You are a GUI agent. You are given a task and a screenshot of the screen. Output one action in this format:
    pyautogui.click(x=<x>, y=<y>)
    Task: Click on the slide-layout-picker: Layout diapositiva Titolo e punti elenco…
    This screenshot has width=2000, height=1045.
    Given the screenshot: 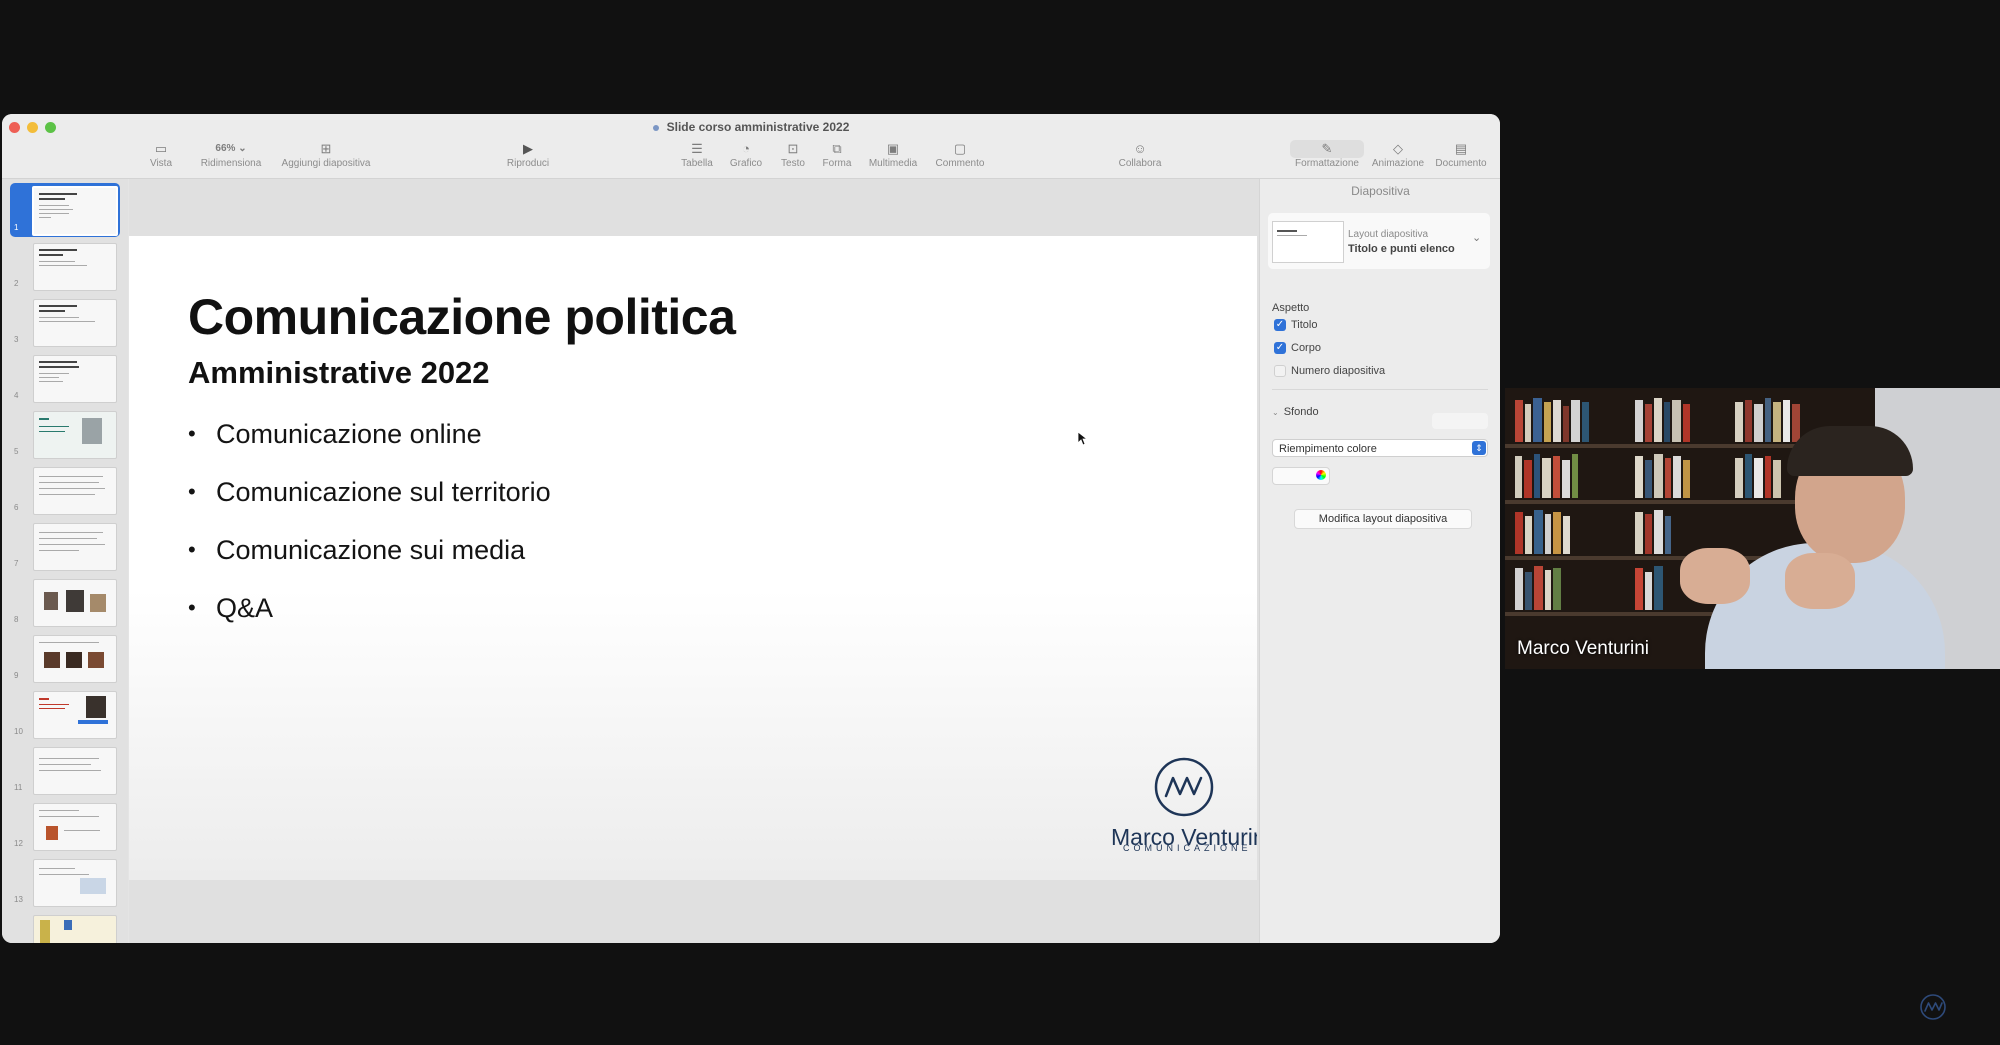 What is the action you would take?
    pyautogui.click(x=1379, y=241)
    